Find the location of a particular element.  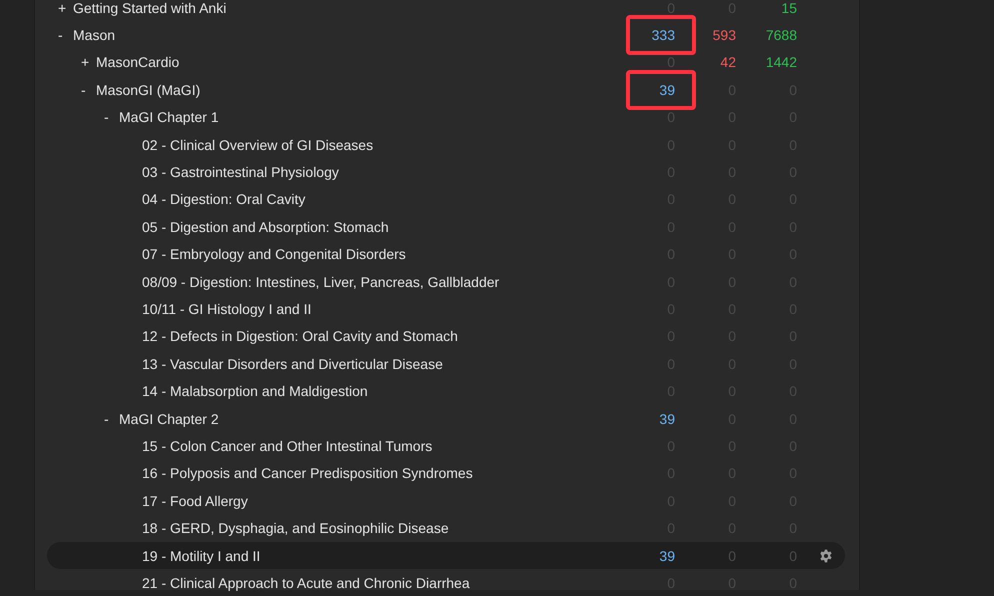

deck-name: MasonGI (MaGI) is located at coordinates (148, 90).